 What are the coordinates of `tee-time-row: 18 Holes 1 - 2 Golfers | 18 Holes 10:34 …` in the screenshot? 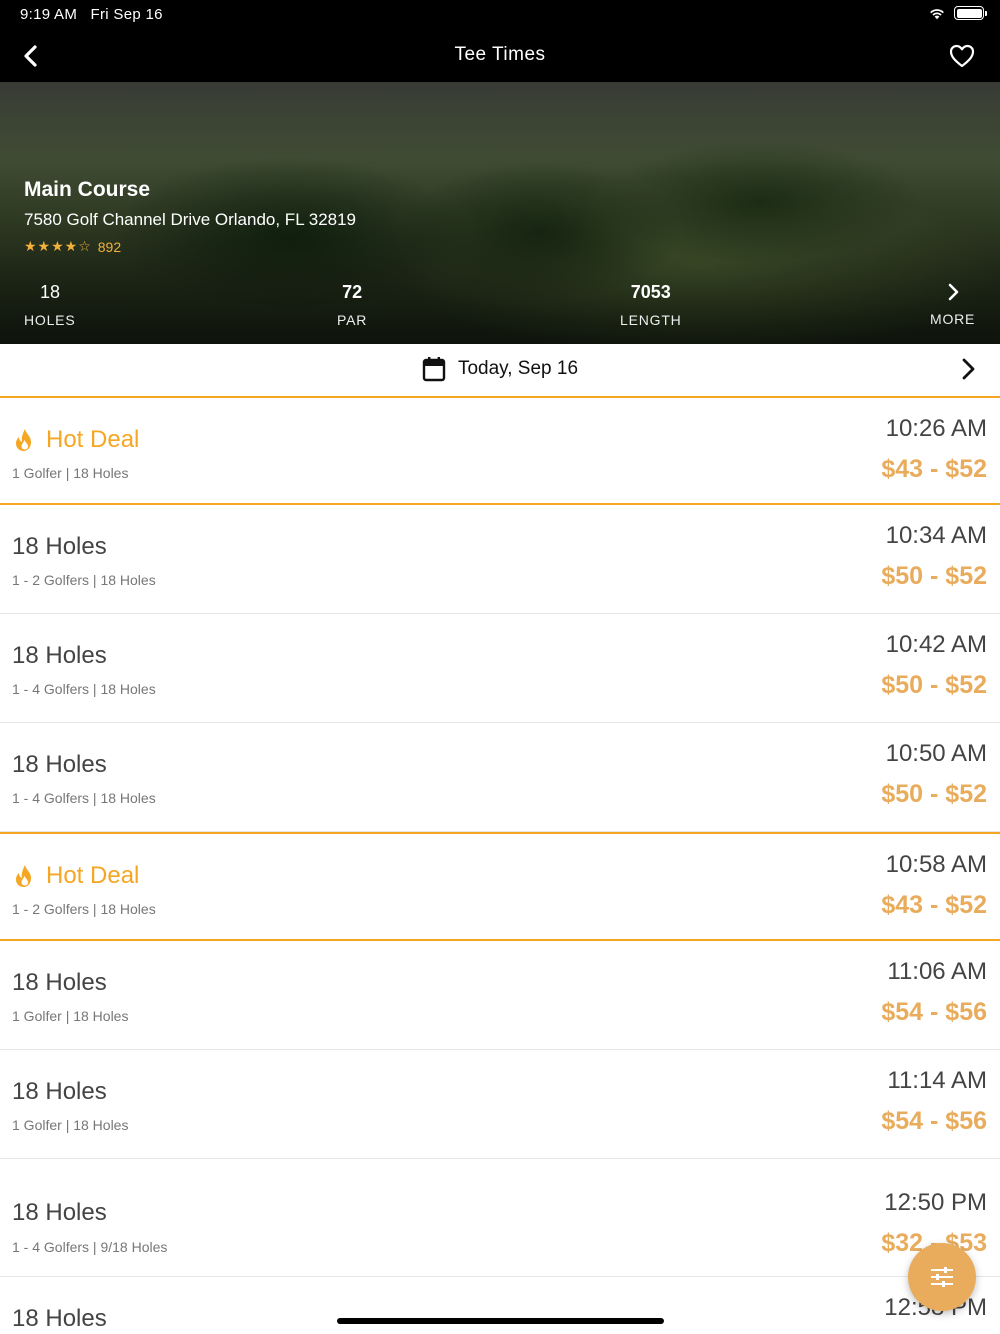 It's located at (500, 559).